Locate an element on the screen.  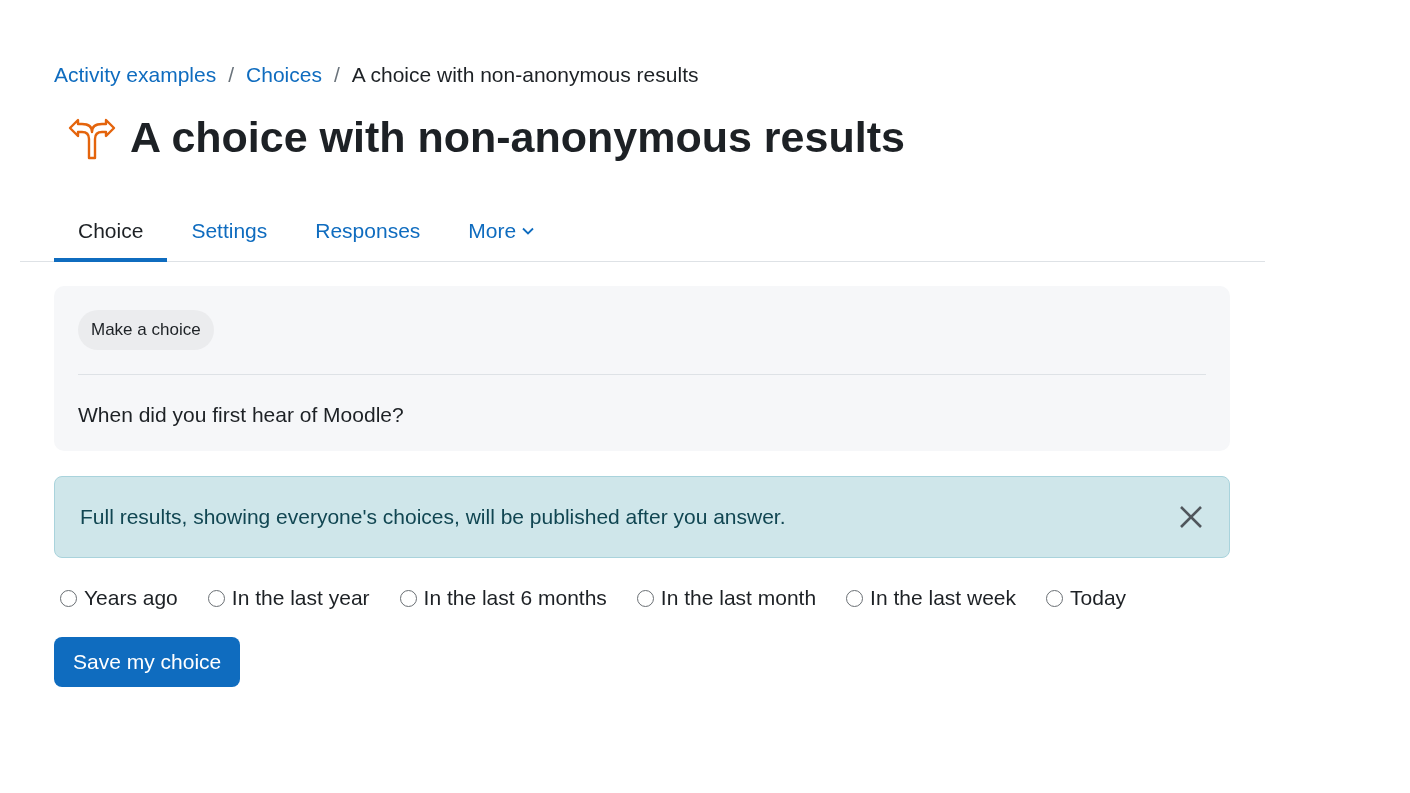
tab: More is located at coordinates (501, 233).